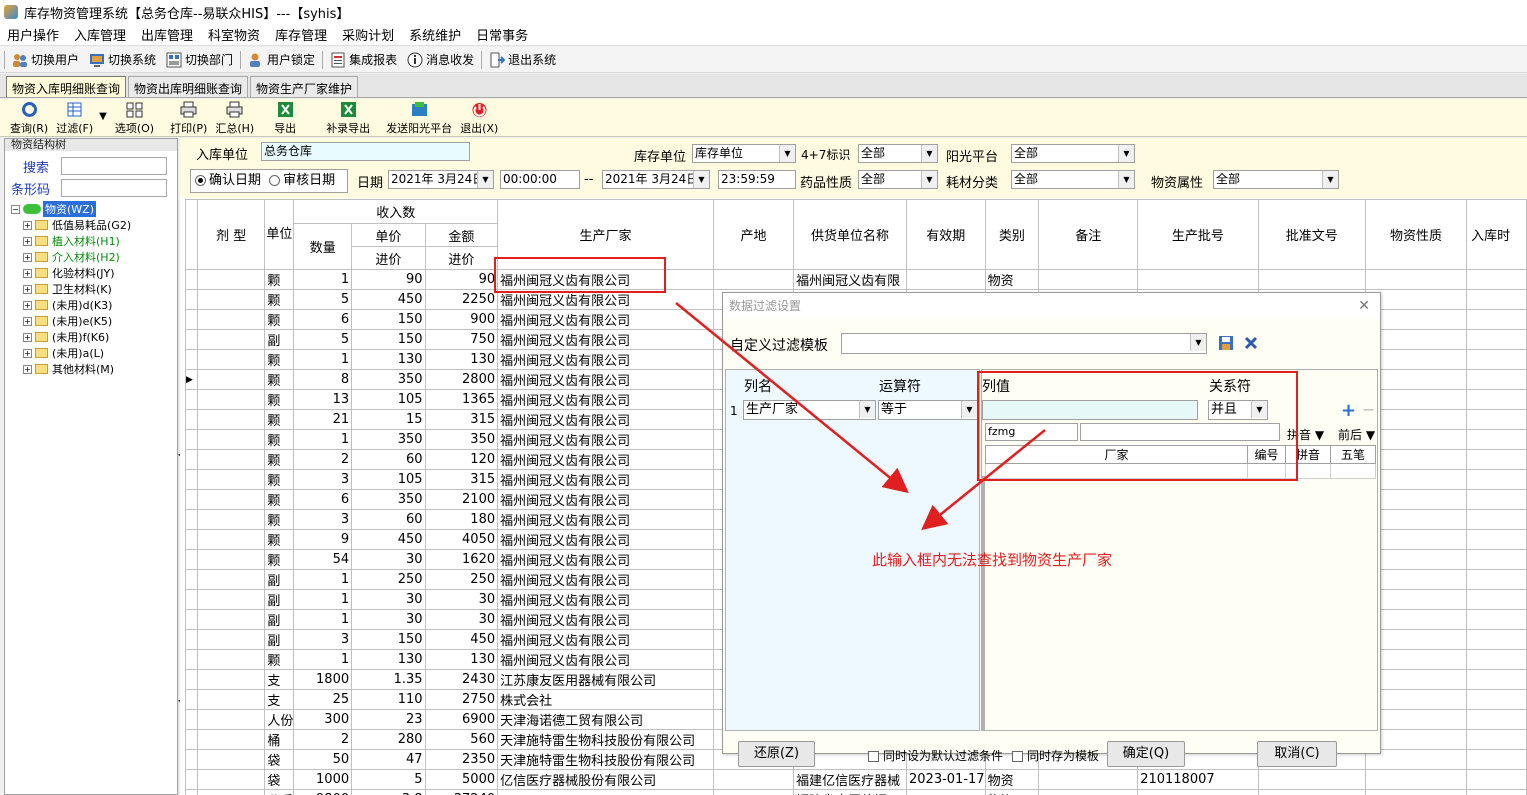 Image resolution: width=1527 pixels, height=795 pixels. What do you see at coordinates (368, 34) in the screenshot?
I see `menu-purchase: 采购计划` at bounding box center [368, 34].